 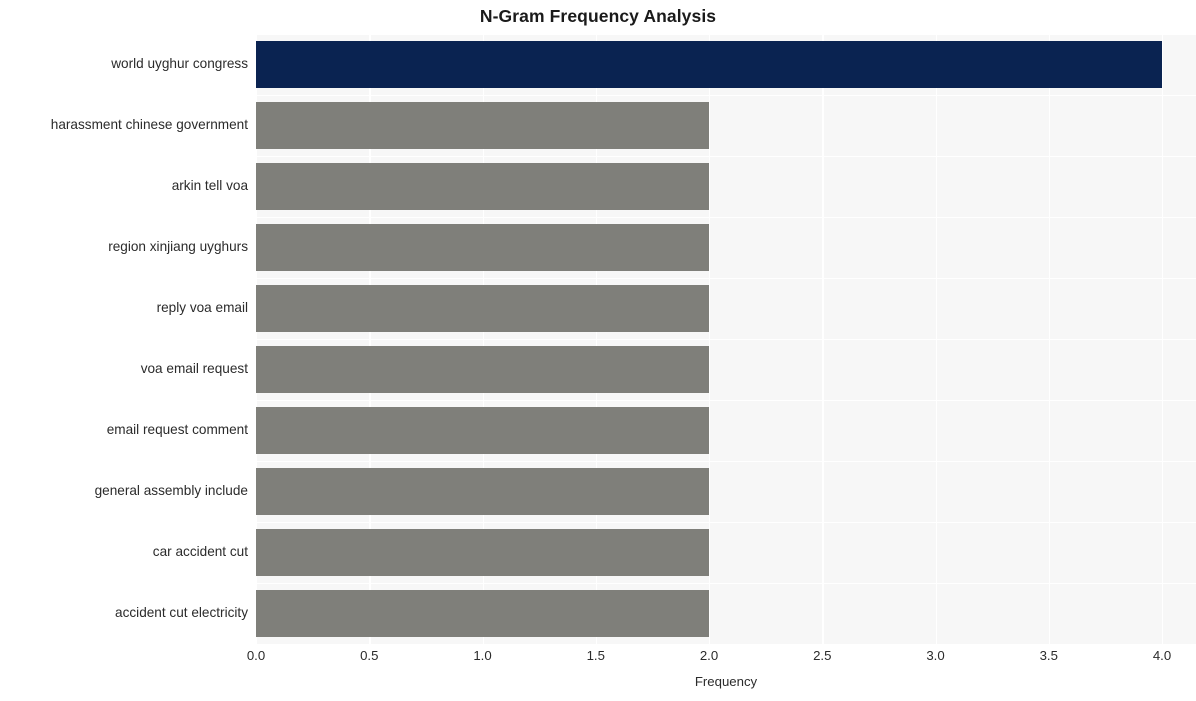 I want to click on x-axis-tick-label: 1.0, so click(x=482, y=655).